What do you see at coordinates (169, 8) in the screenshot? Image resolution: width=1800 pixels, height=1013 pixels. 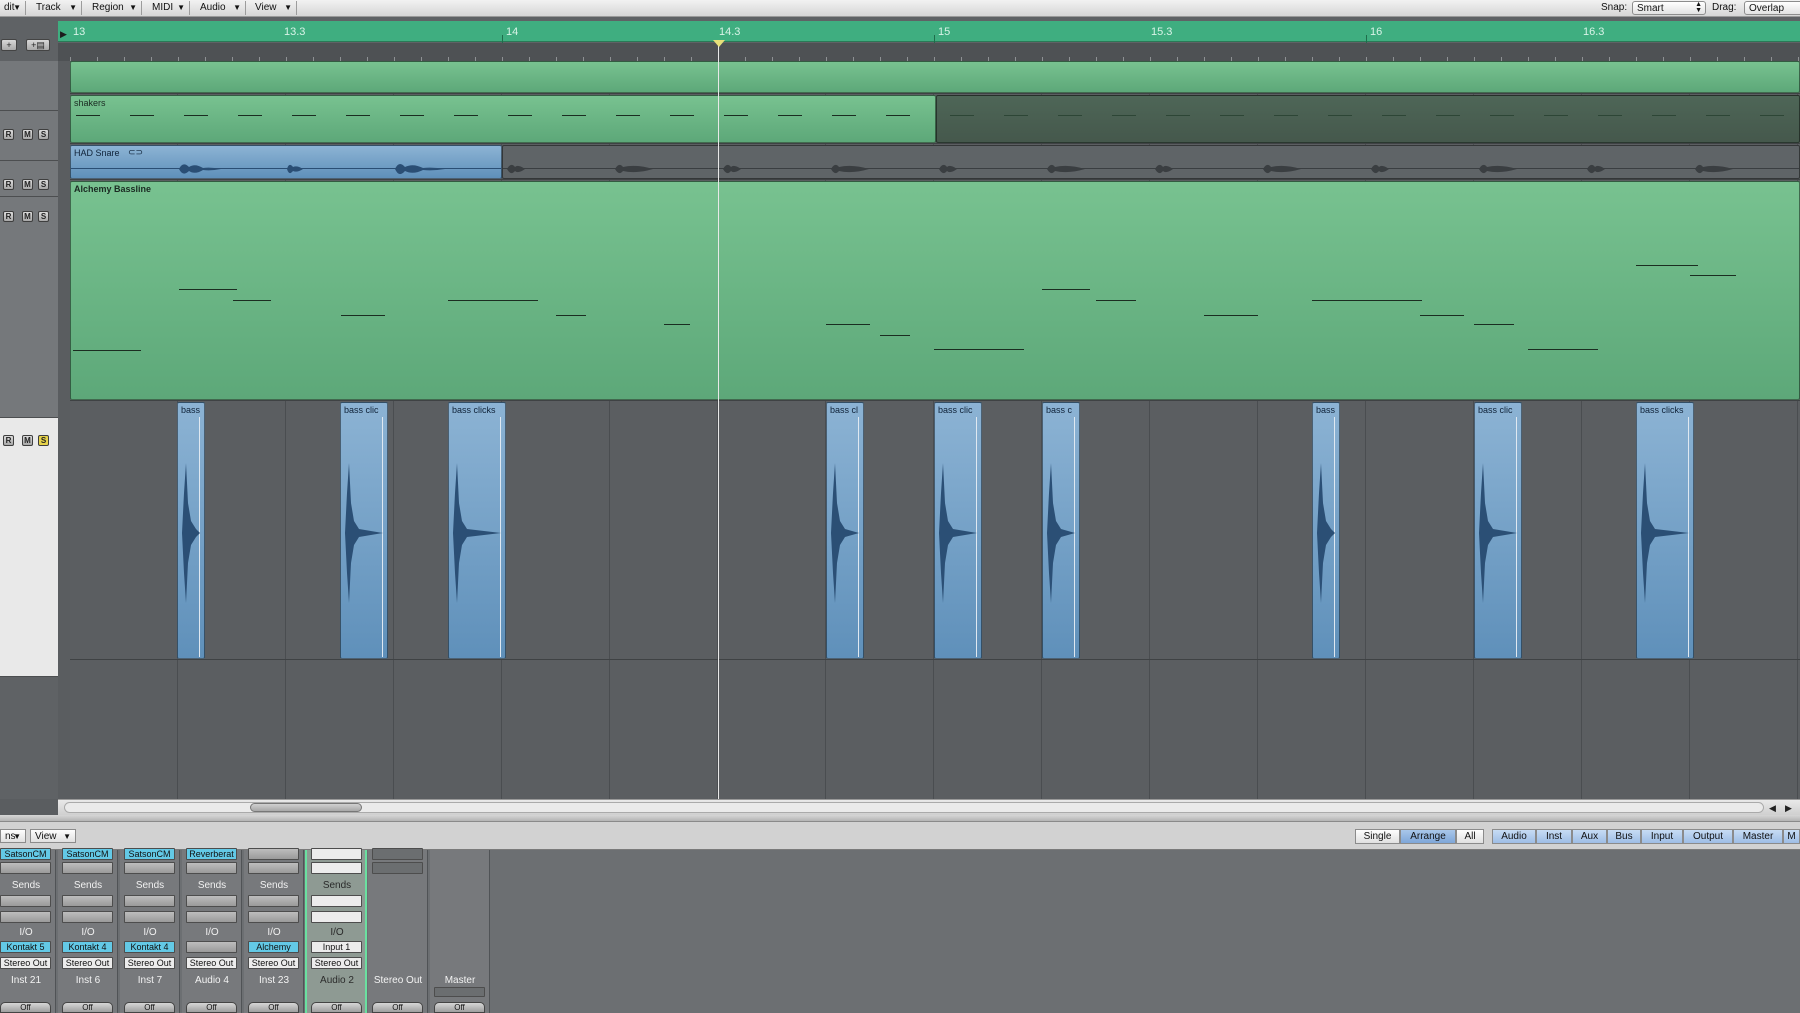 I see `midi-menu: MIDI ▼` at bounding box center [169, 8].